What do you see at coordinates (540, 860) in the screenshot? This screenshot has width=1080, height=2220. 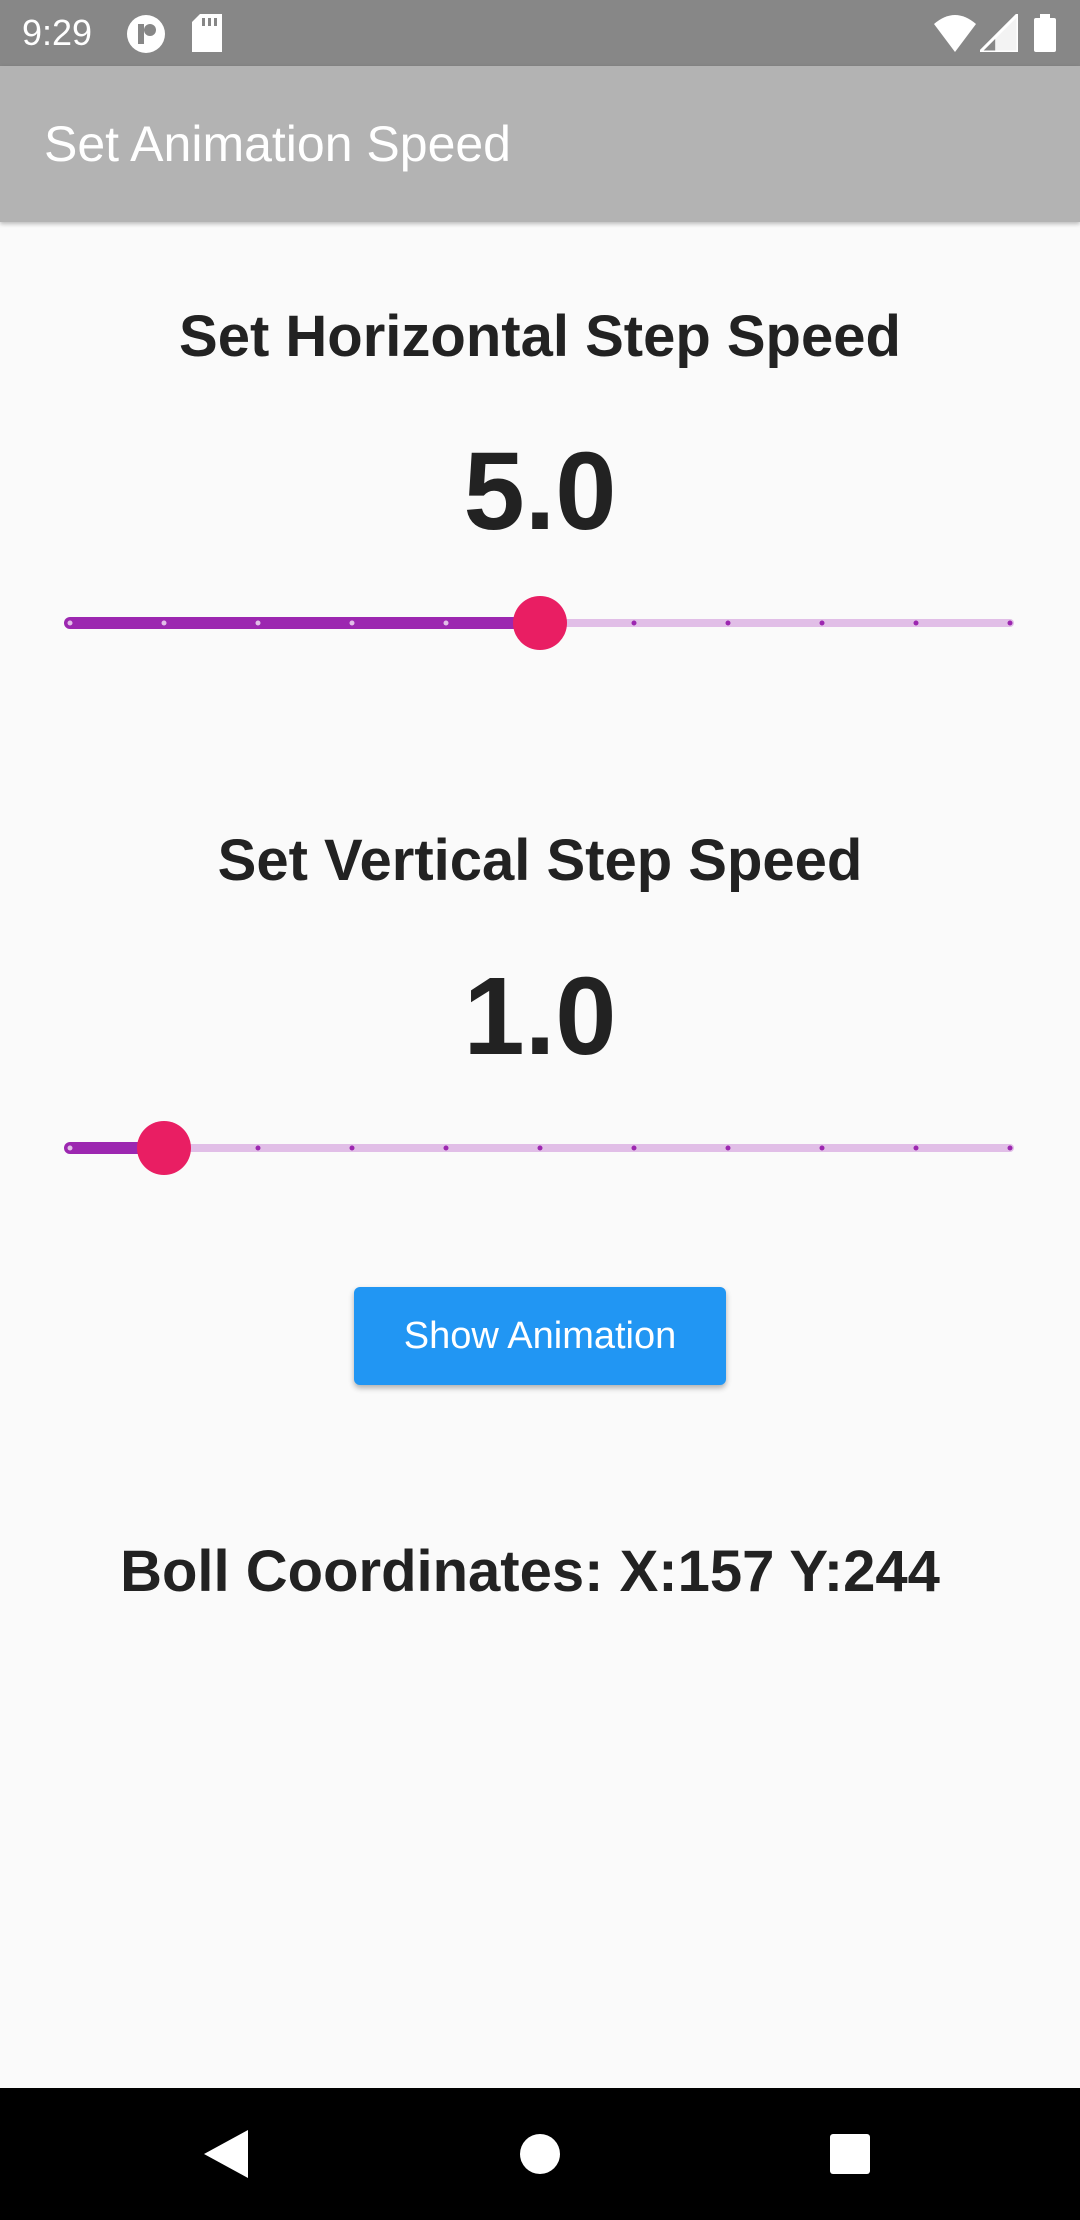 I see `vertical-speed-title: Set Vertical Step Speed` at bounding box center [540, 860].